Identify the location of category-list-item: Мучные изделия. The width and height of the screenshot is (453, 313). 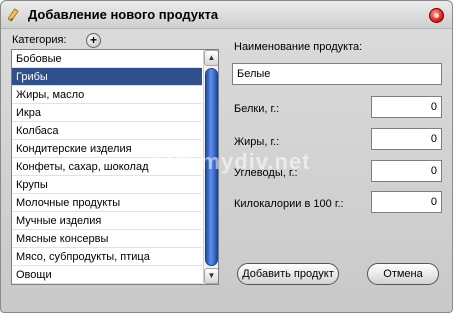
(107, 221).